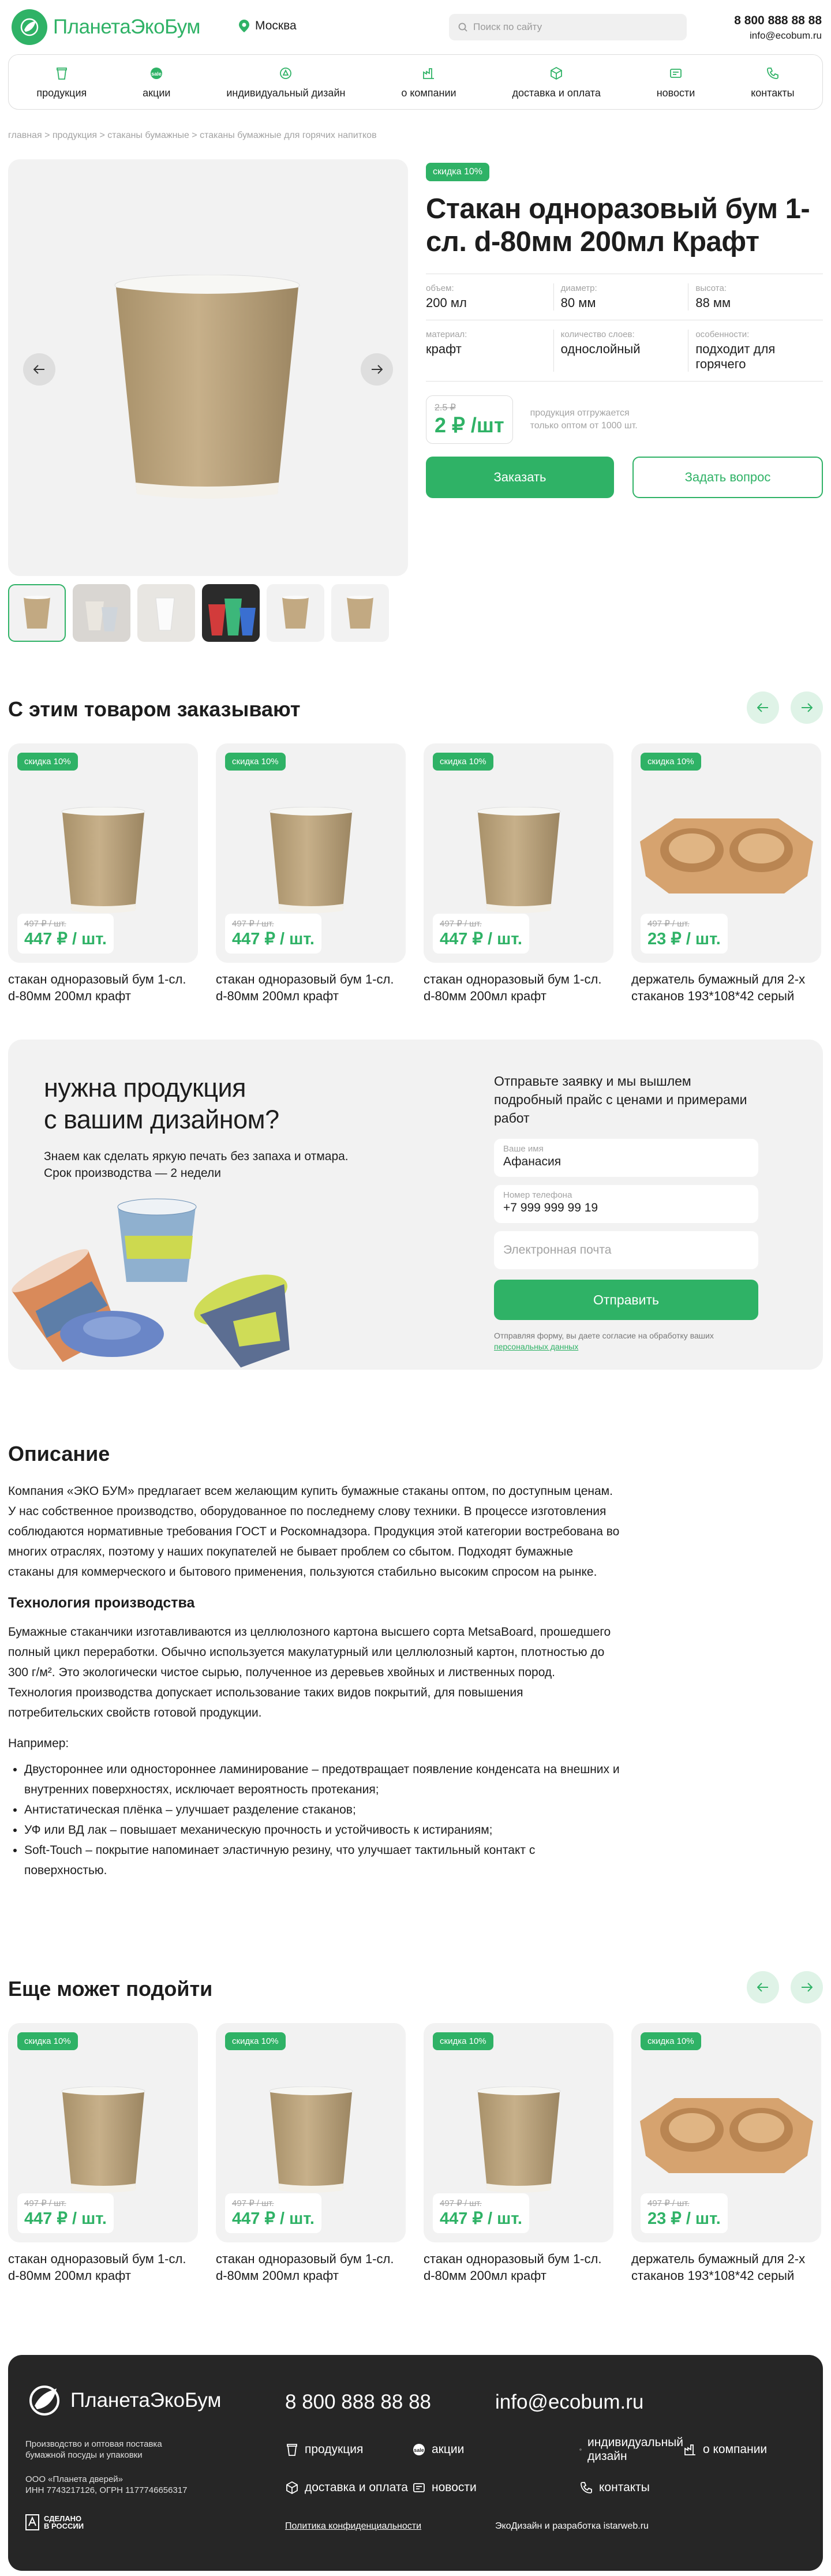 The width and height of the screenshot is (831, 2576). Describe the element at coordinates (61, 82) in the screenshot. I see `nav-item: продукция` at that location.